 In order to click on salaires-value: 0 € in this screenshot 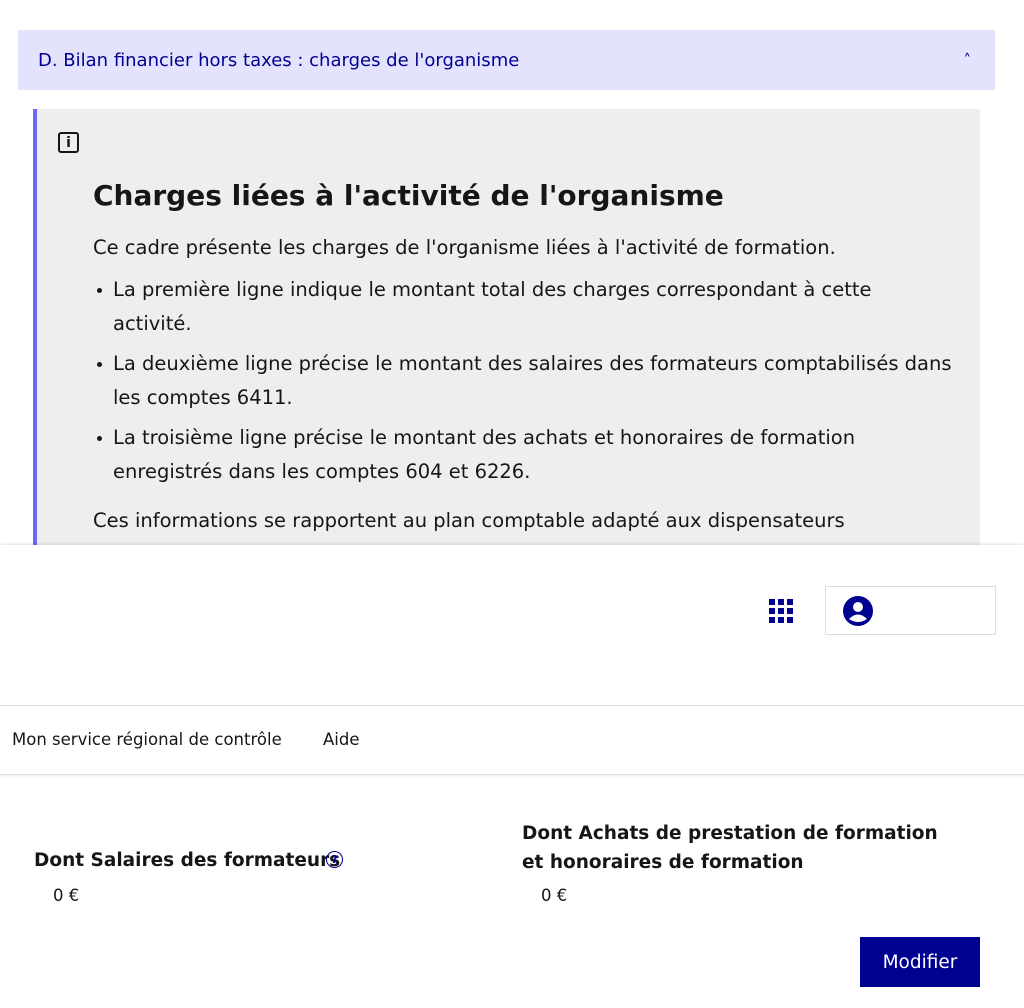, I will do `click(66, 895)`.